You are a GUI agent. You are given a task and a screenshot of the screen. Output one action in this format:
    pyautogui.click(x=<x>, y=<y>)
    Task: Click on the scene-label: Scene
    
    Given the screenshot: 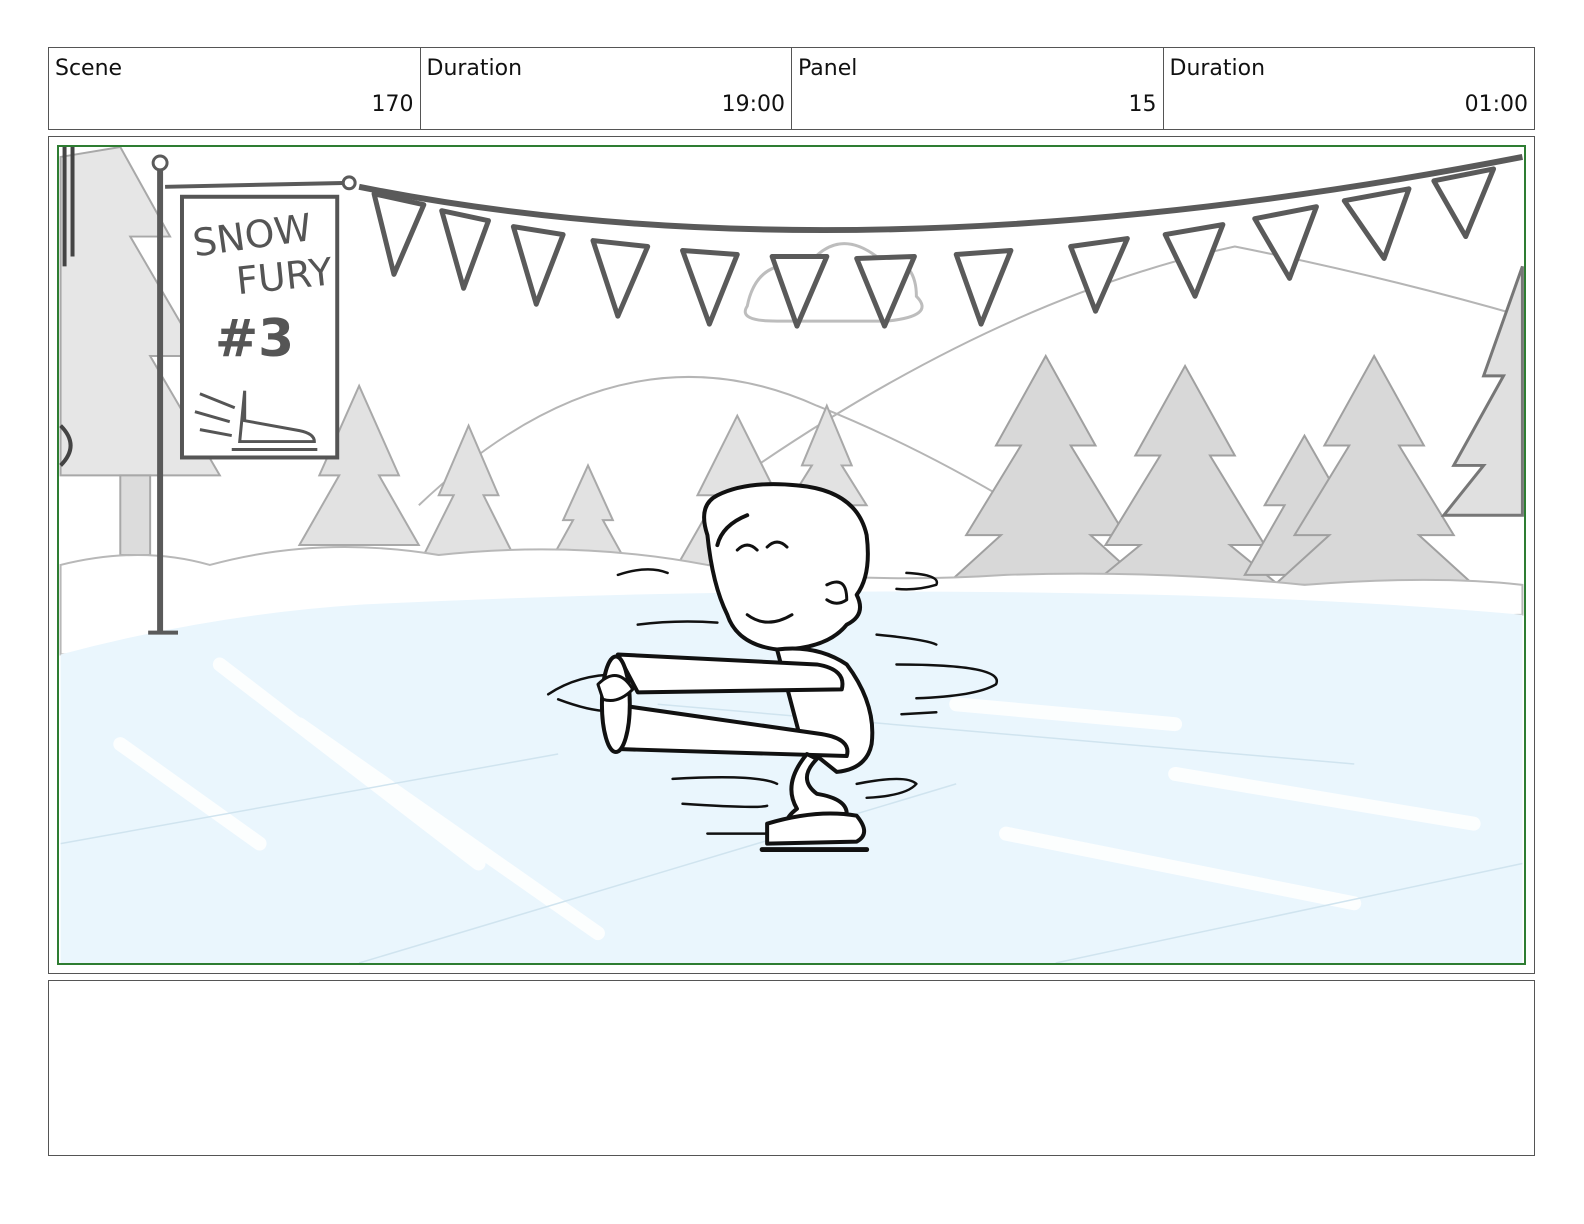 What is the action you would take?
    pyautogui.click(x=89, y=68)
    